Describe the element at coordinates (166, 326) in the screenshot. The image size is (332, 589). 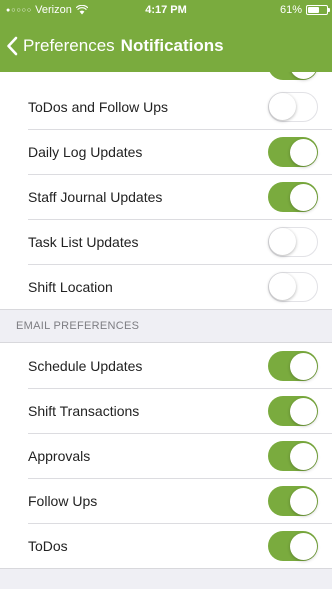
I see `section-header-email-preferences: EMAIL PREFERENCES` at that location.